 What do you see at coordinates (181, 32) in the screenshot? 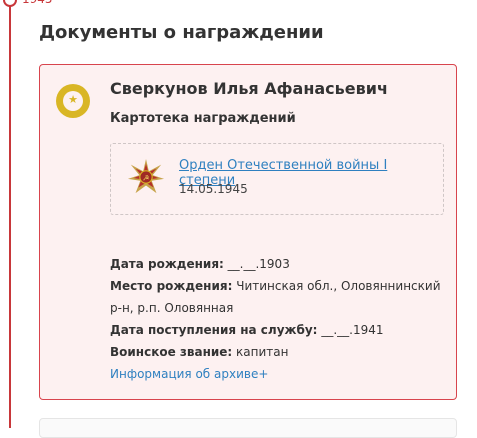
I see `section-title: Документы о награждении` at bounding box center [181, 32].